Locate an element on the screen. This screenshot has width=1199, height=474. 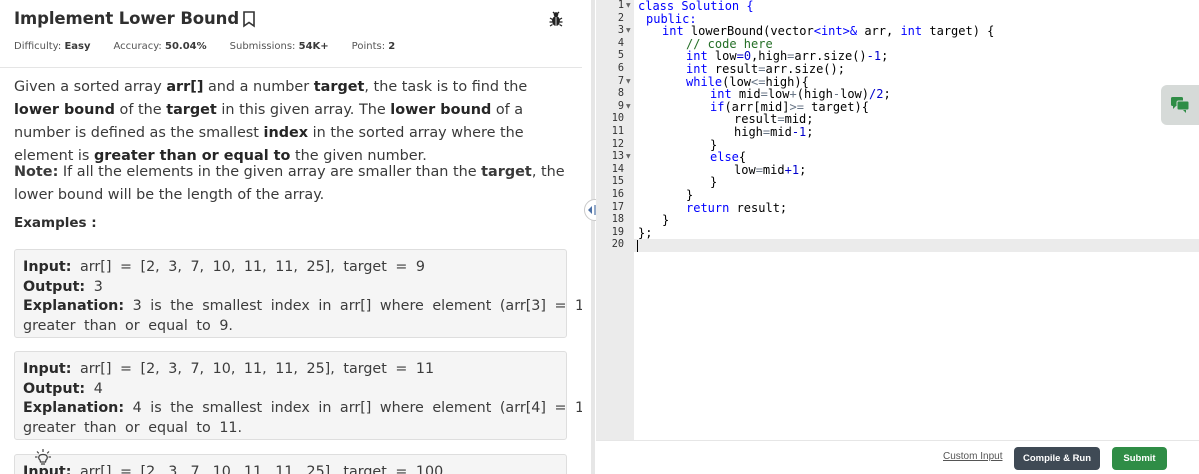
example-explanation-cont: greater than or equal to 9. is located at coordinates (128, 325).